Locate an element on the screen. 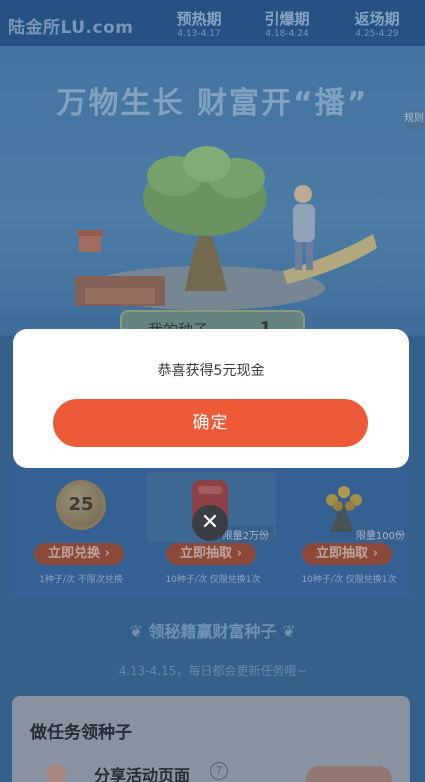  confirm-button: 确定 is located at coordinates (210, 423).